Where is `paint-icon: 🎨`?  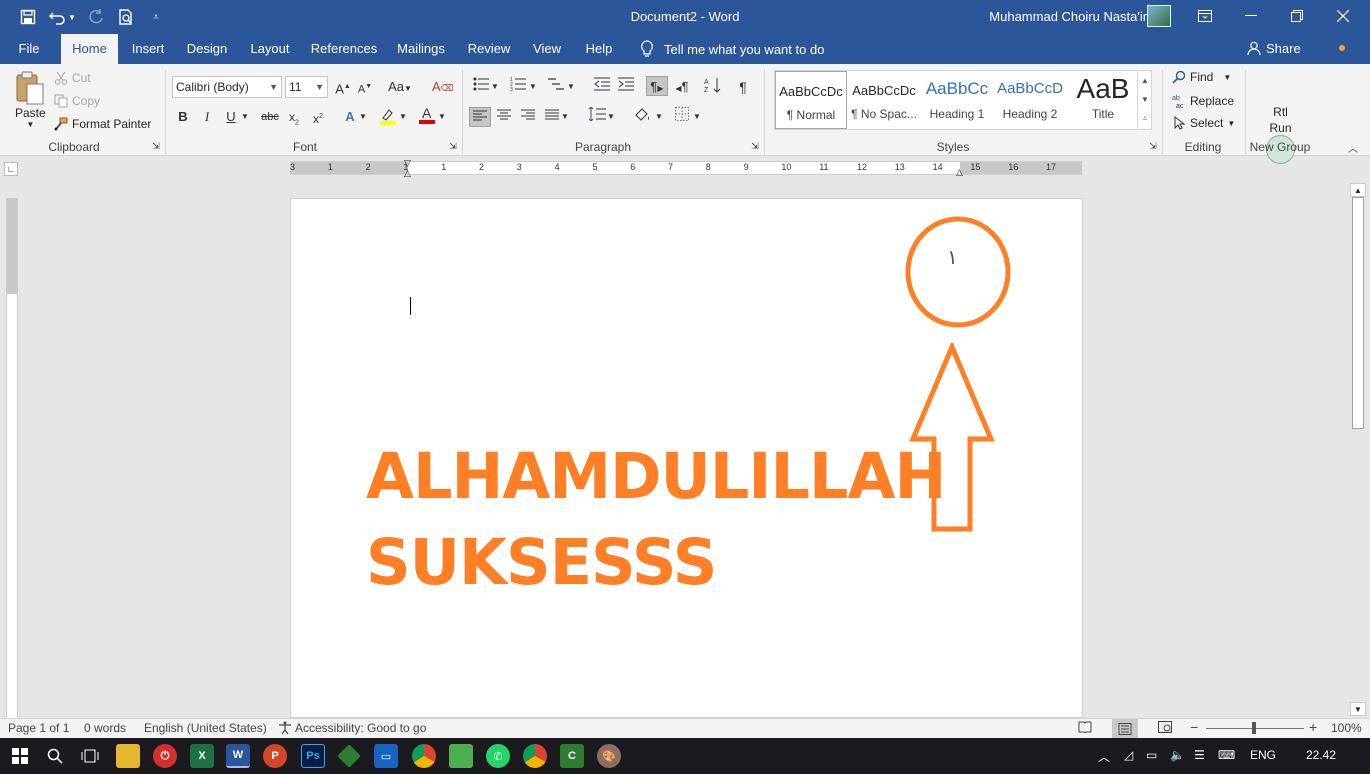
paint-icon: 🎨 is located at coordinates (609, 756).